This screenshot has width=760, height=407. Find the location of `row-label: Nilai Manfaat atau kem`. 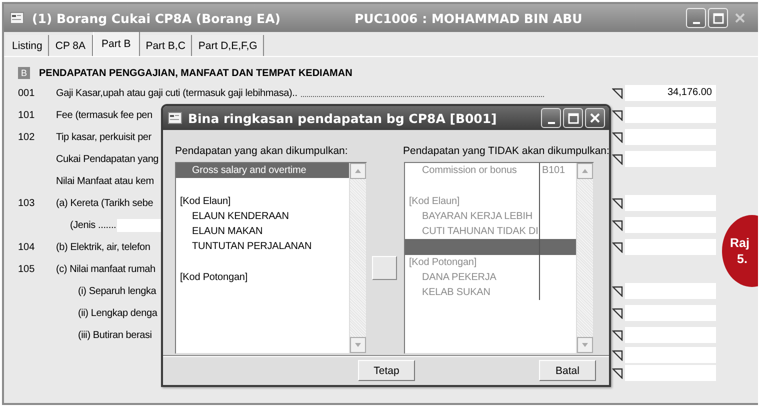

row-label: Nilai Manfaat atau kem is located at coordinates (105, 181).